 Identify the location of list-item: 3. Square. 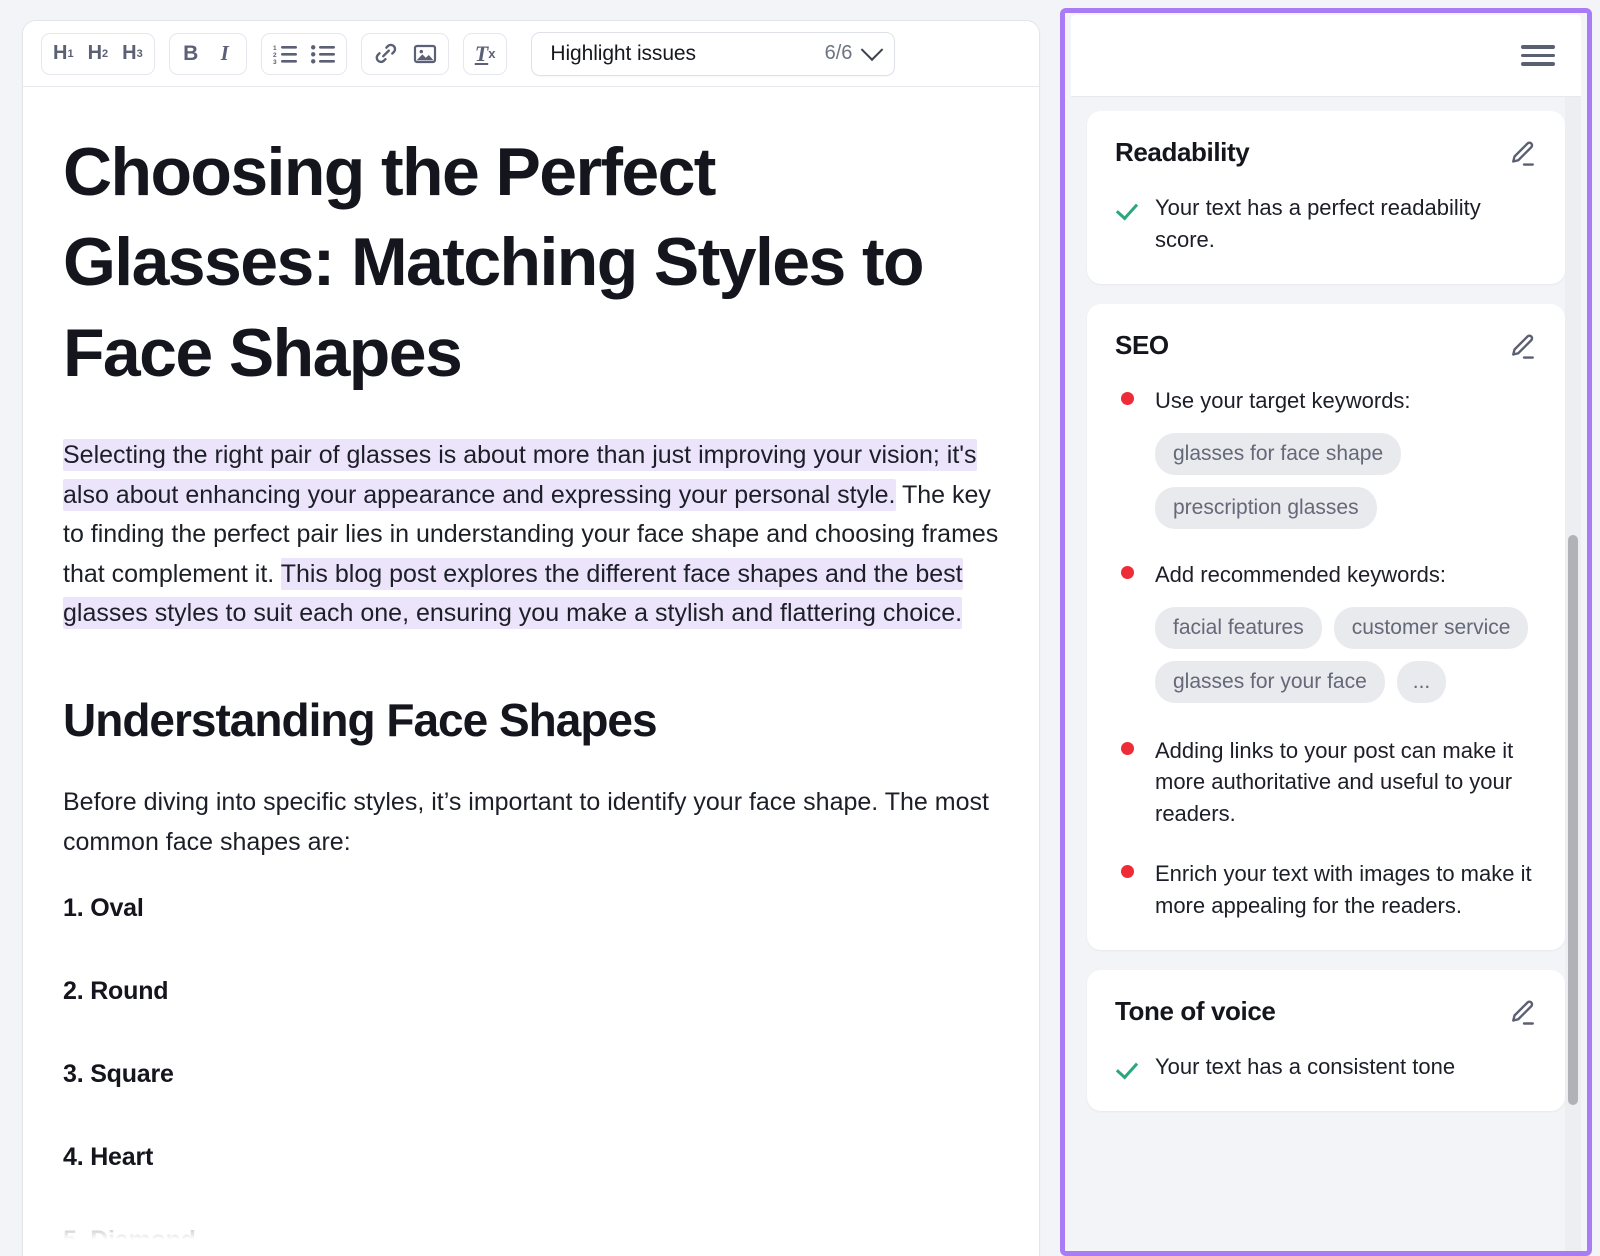
(532, 1074).